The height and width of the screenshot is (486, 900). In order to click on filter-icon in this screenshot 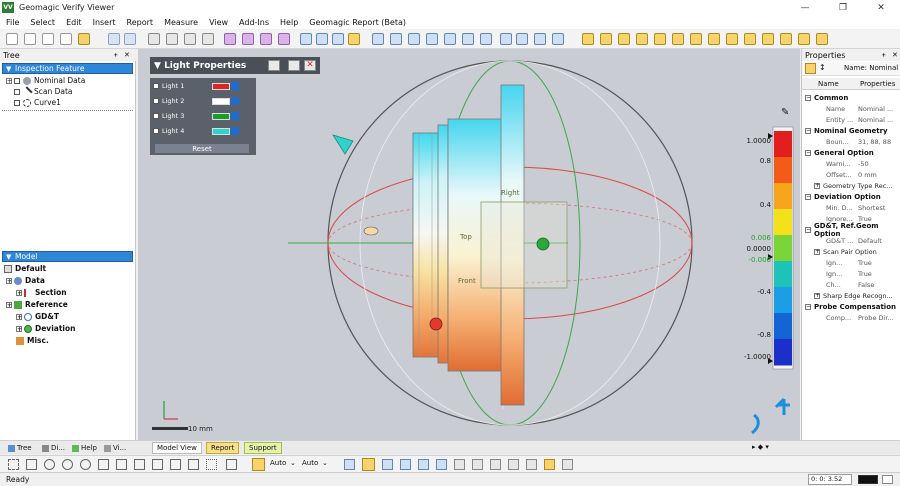, I will do `click(231, 464)`.